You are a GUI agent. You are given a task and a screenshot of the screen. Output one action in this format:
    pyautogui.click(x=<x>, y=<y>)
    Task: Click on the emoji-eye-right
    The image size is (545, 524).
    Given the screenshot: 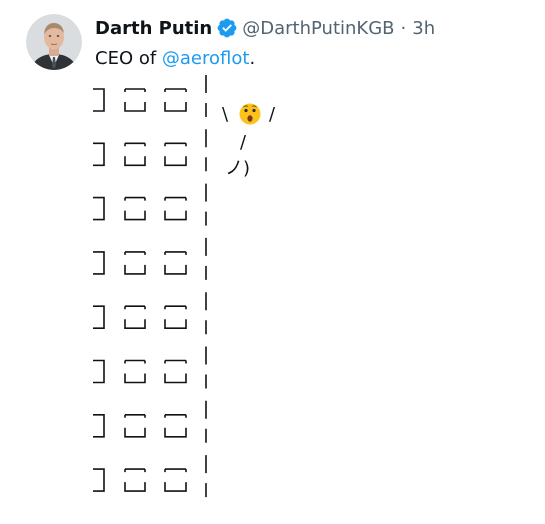 What is the action you would take?
    pyautogui.click(x=254, y=110)
    